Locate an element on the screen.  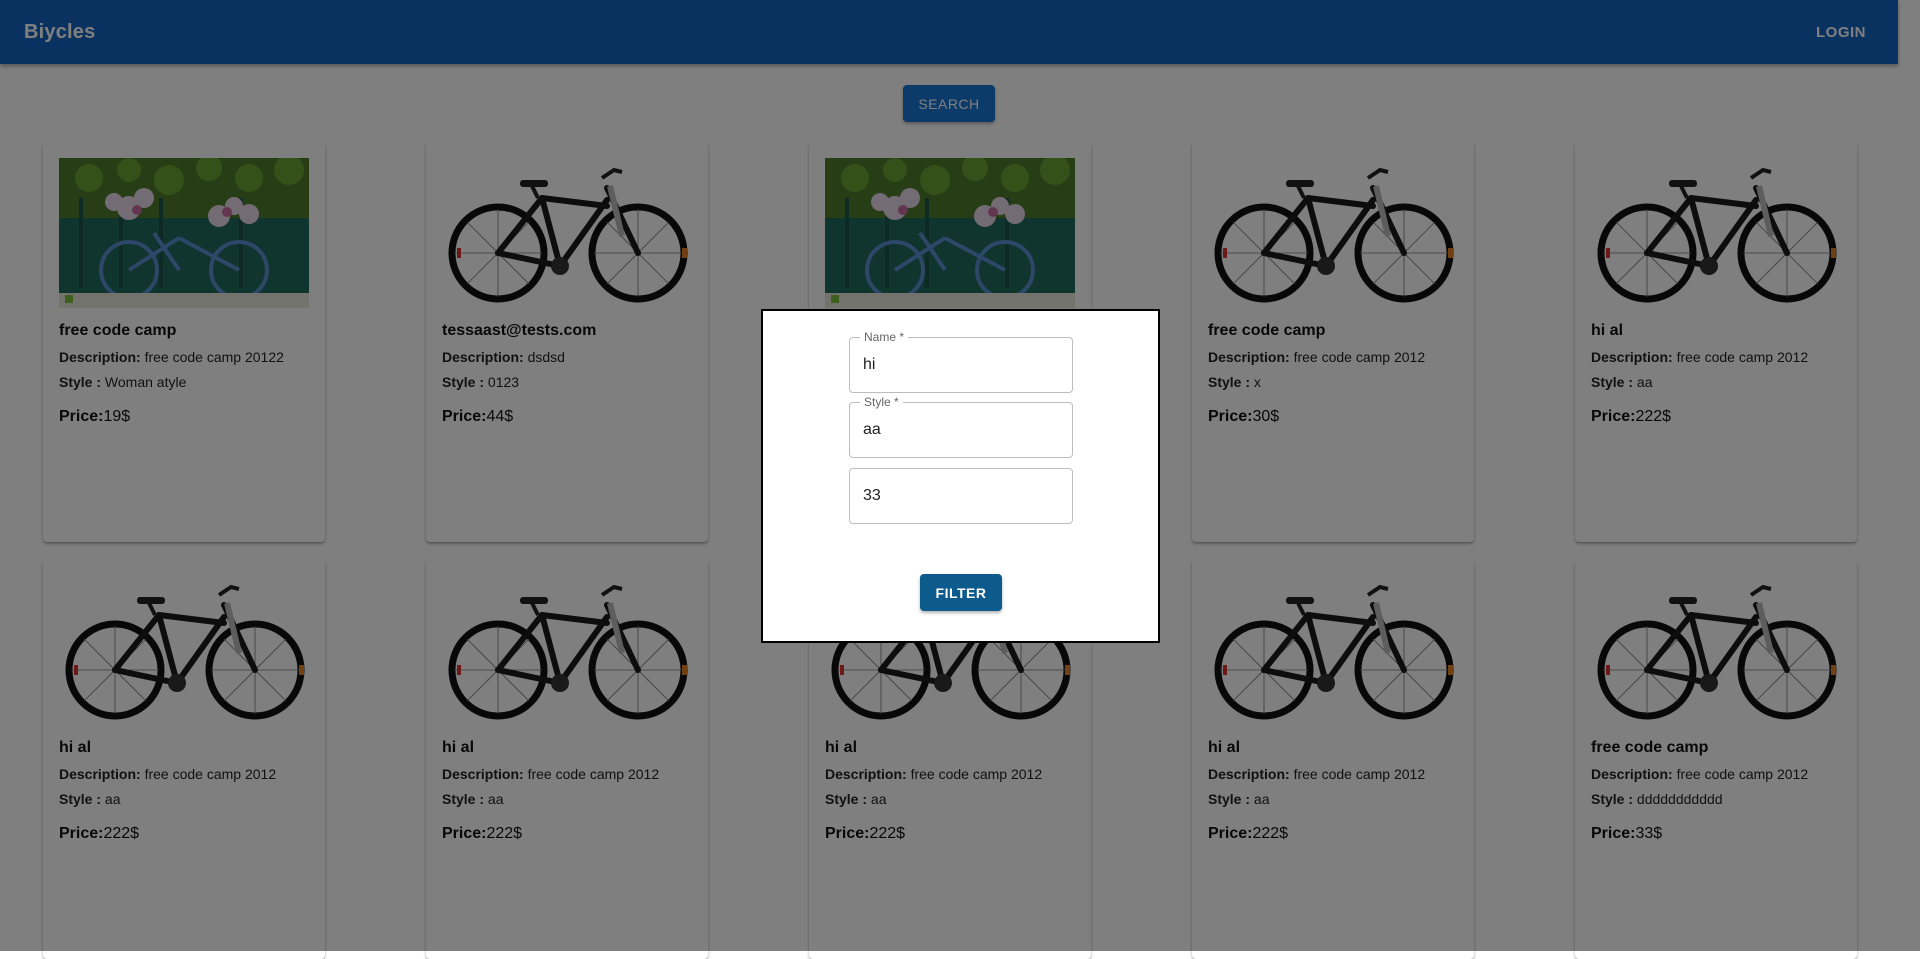
name-field-value: hi is located at coordinates (869, 364).